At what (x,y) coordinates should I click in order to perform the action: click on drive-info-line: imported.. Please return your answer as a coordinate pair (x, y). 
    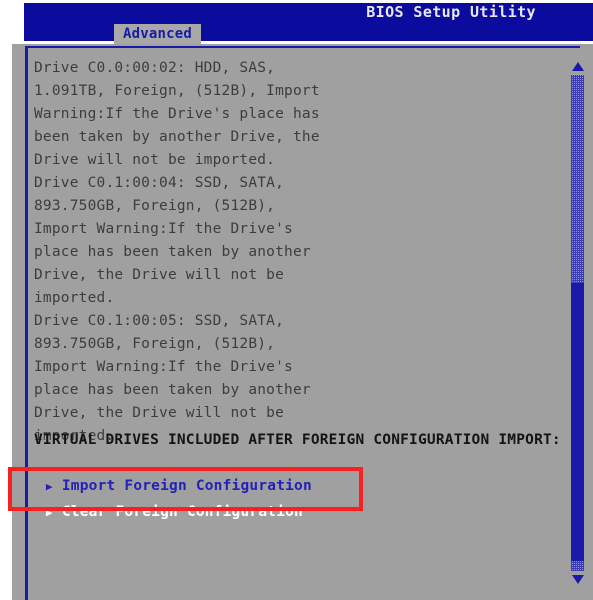
    Looking at the image, I should click on (74, 298).